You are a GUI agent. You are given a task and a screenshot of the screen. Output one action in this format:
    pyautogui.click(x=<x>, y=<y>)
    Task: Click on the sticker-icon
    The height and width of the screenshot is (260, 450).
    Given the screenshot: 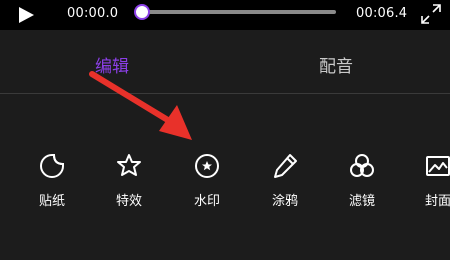 What is the action you would take?
    pyautogui.click(x=52, y=166)
    